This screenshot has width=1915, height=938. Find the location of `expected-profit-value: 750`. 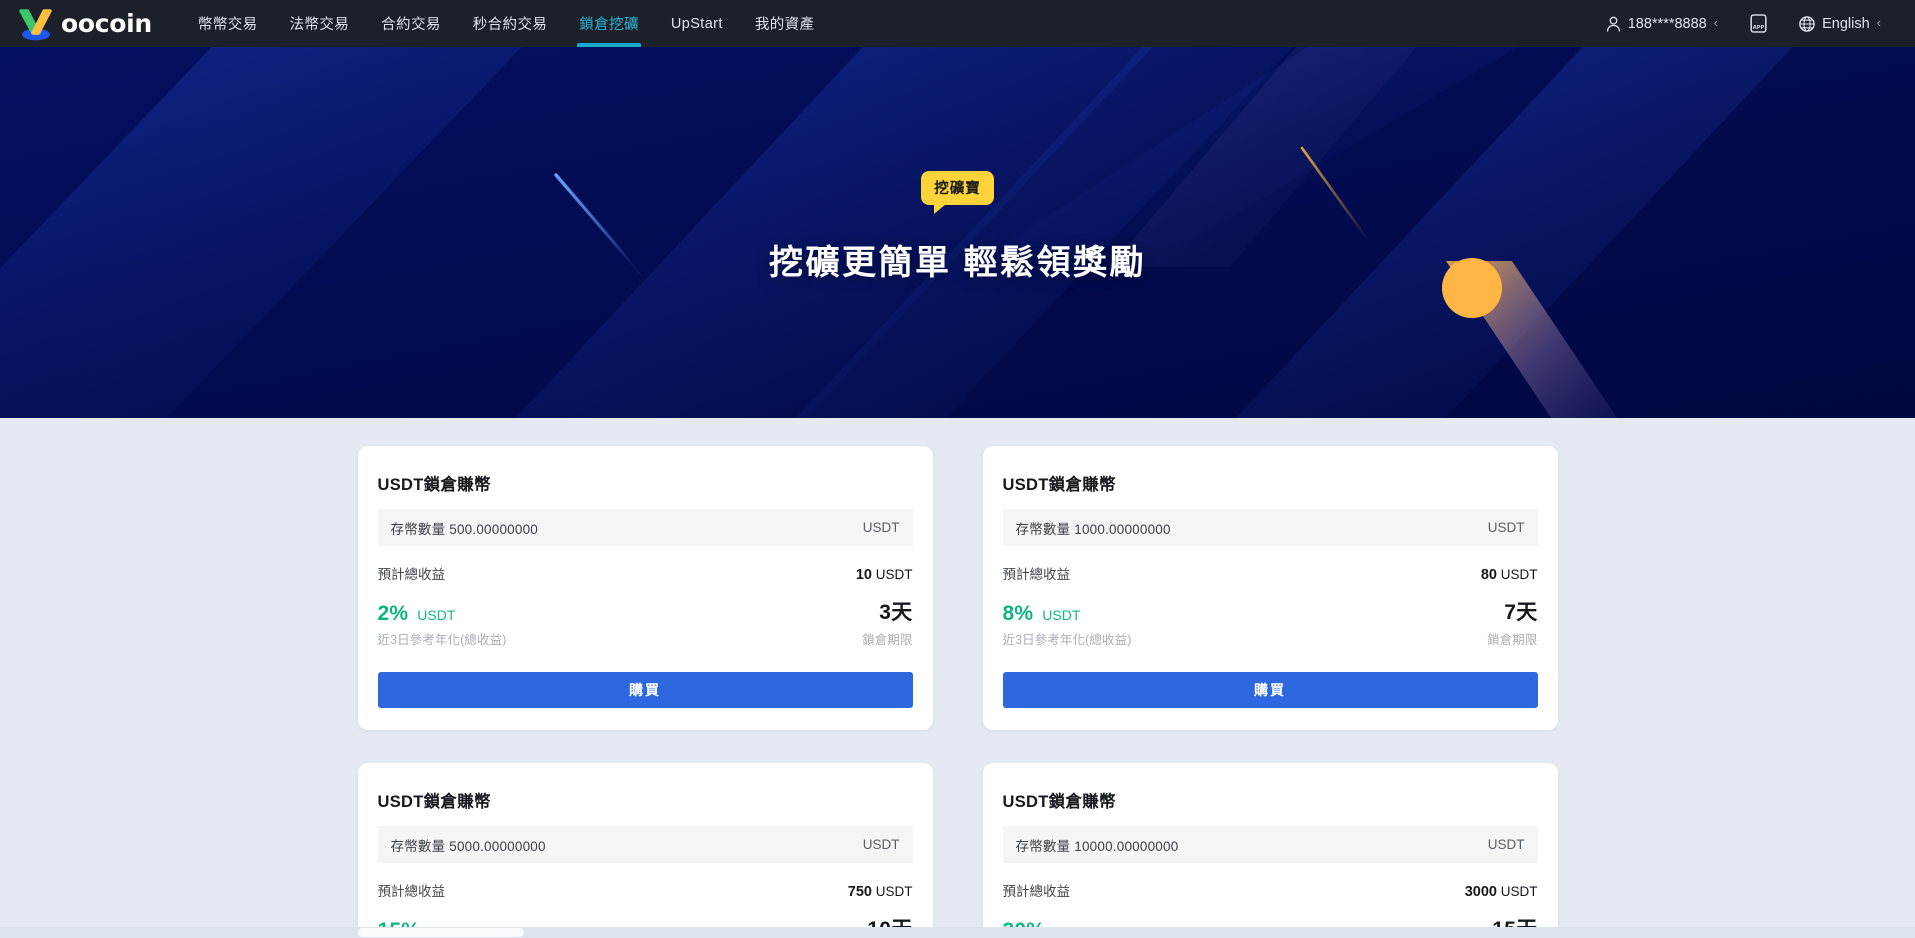

expected-profit-value: 750 is located at coordinates (859, 892).